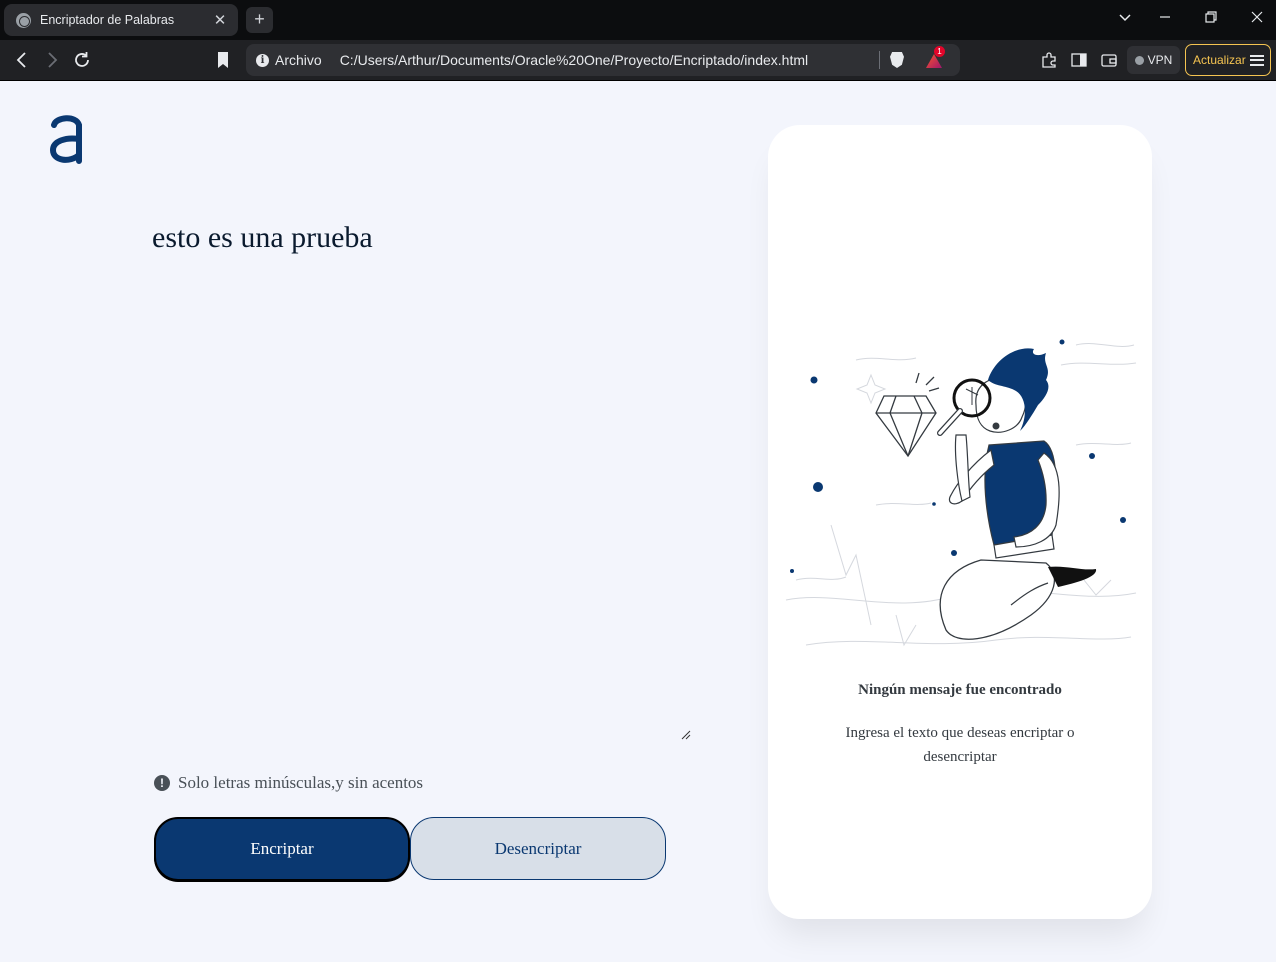 The image size is (1276, 962). What do you see at coordinates (107, 20) in the screenshot?
I see `tab-title: Encriptador de Palabras` at bounding box center [107, 20].